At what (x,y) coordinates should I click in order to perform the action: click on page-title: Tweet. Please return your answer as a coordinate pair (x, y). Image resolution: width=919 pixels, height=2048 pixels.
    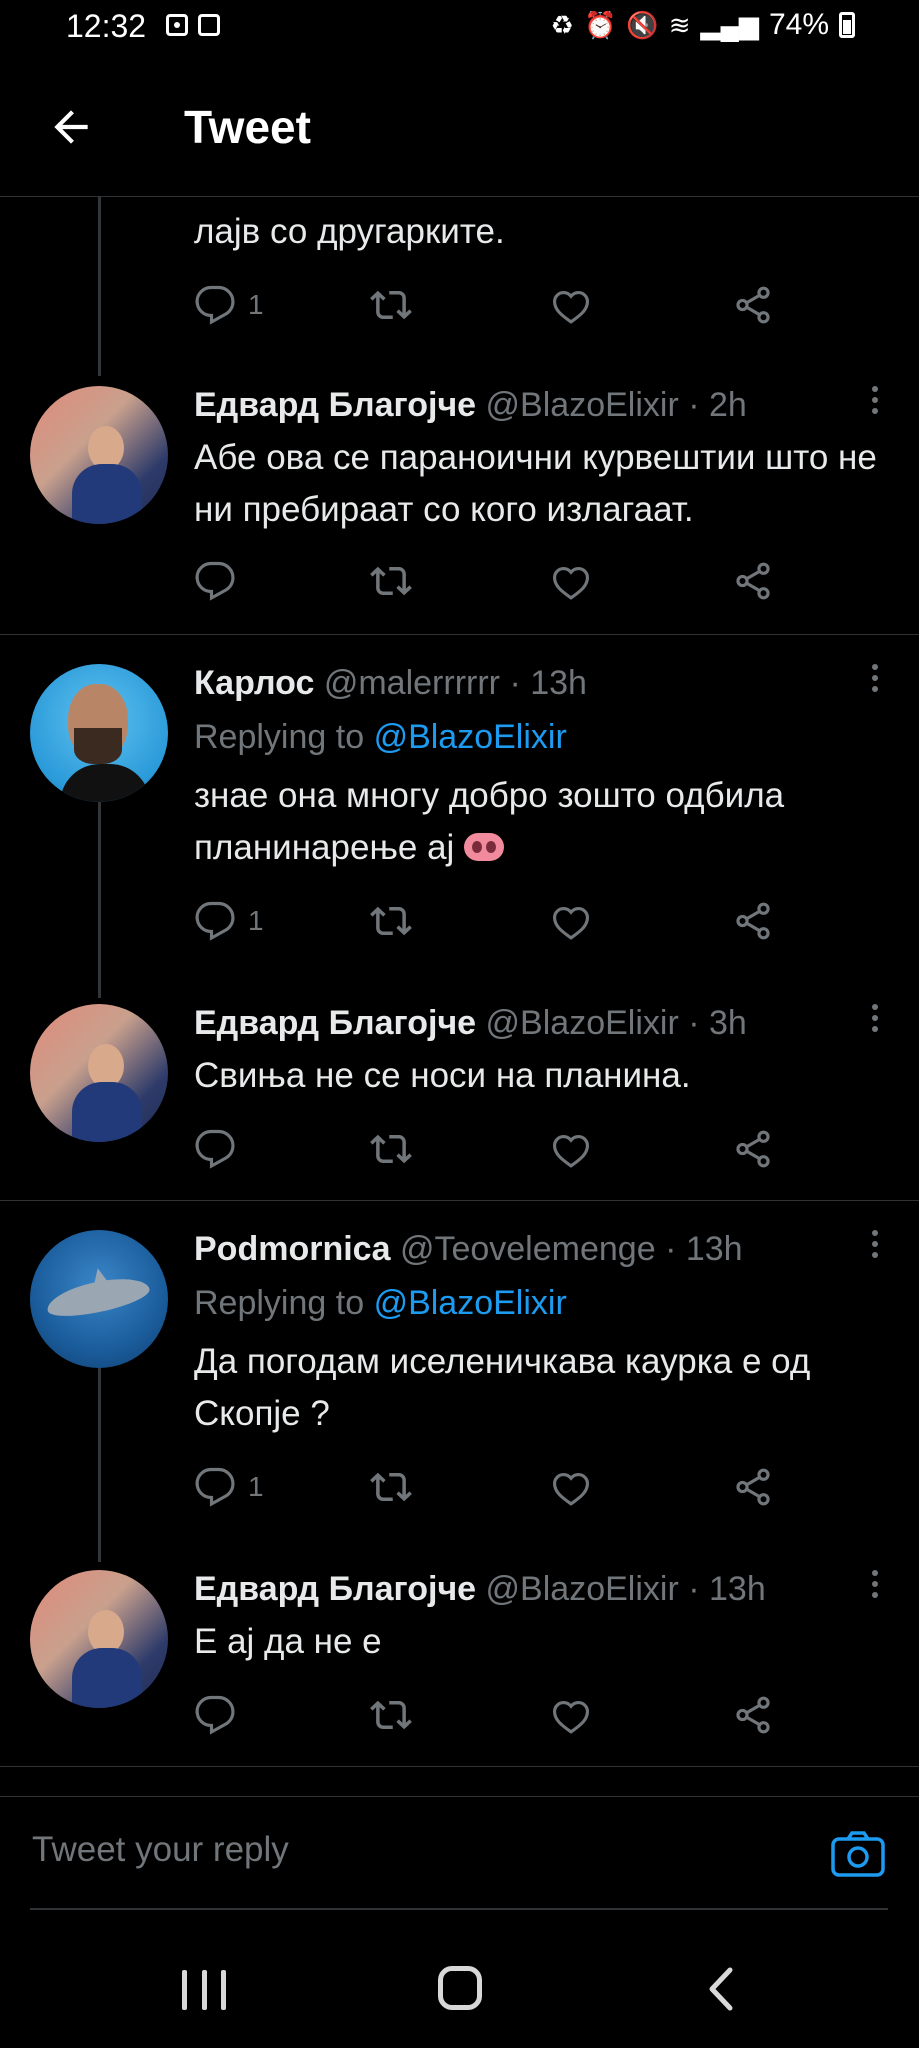
    Looking at the image, I should click on (247, 127).